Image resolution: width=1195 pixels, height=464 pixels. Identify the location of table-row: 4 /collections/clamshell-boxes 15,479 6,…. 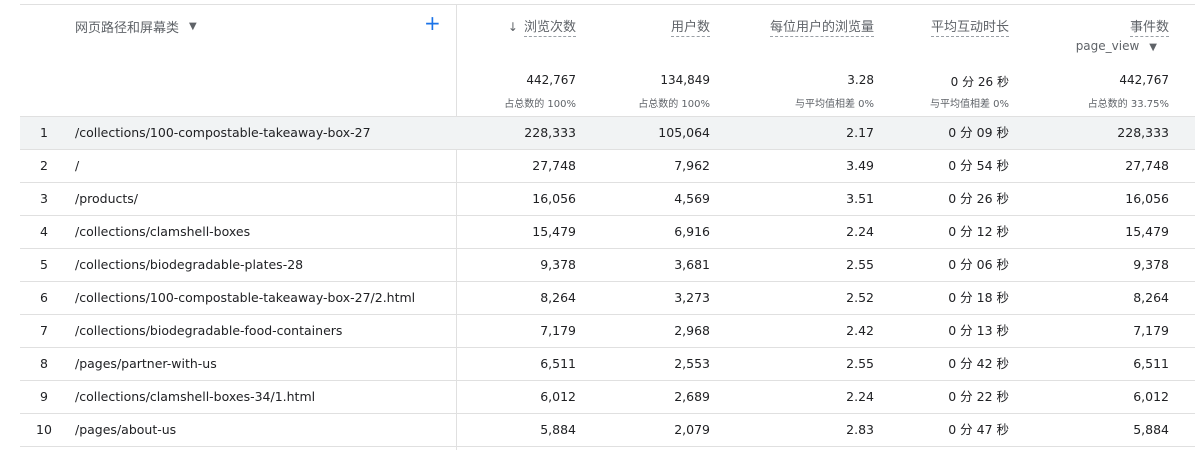
(607, 231).